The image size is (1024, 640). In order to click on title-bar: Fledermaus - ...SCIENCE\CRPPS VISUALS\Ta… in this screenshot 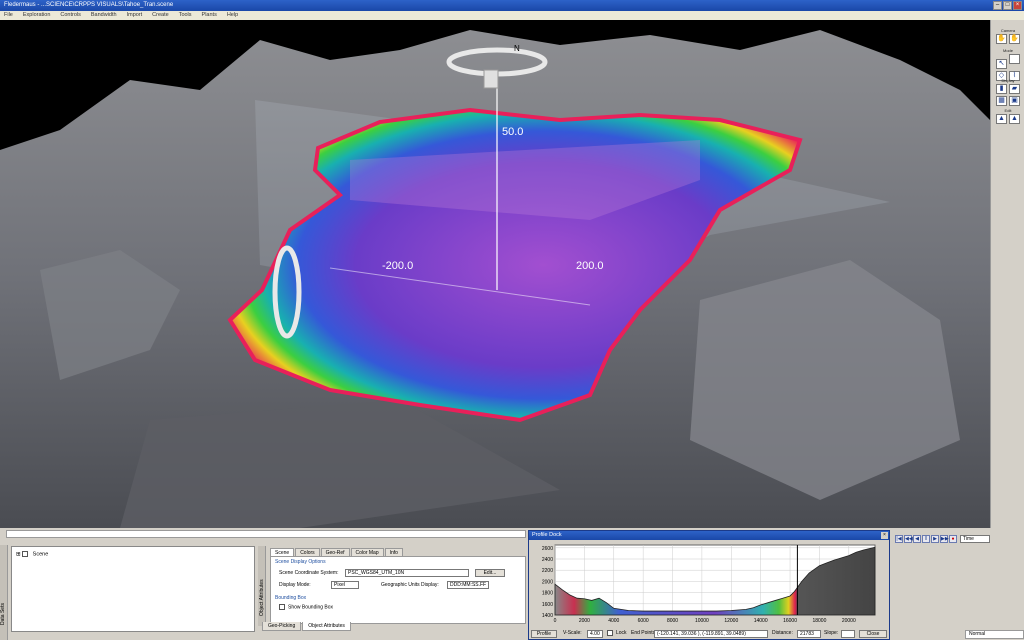, I will do `click(512, 5)`.